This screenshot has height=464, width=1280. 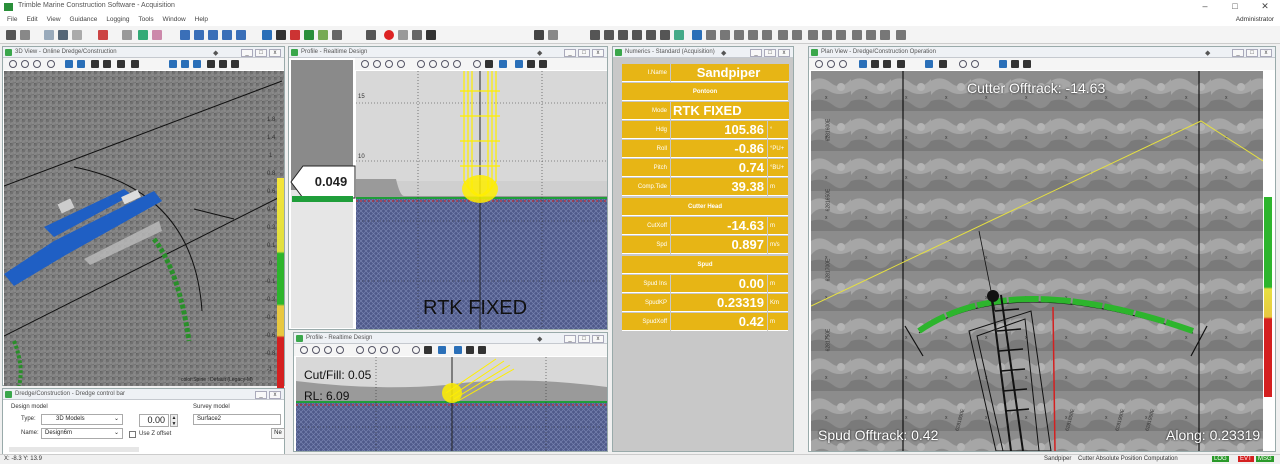 What do you see at coordinates (31, 19) in the screenshot?
I see `menu-edit: Edit` at bounding box center [31, 19].